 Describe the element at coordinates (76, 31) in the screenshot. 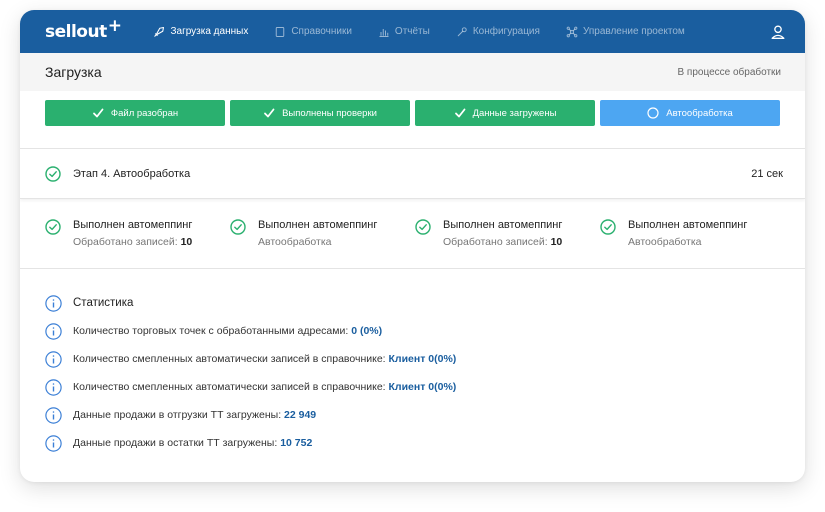

I see `logo-text: sellout` at that location.